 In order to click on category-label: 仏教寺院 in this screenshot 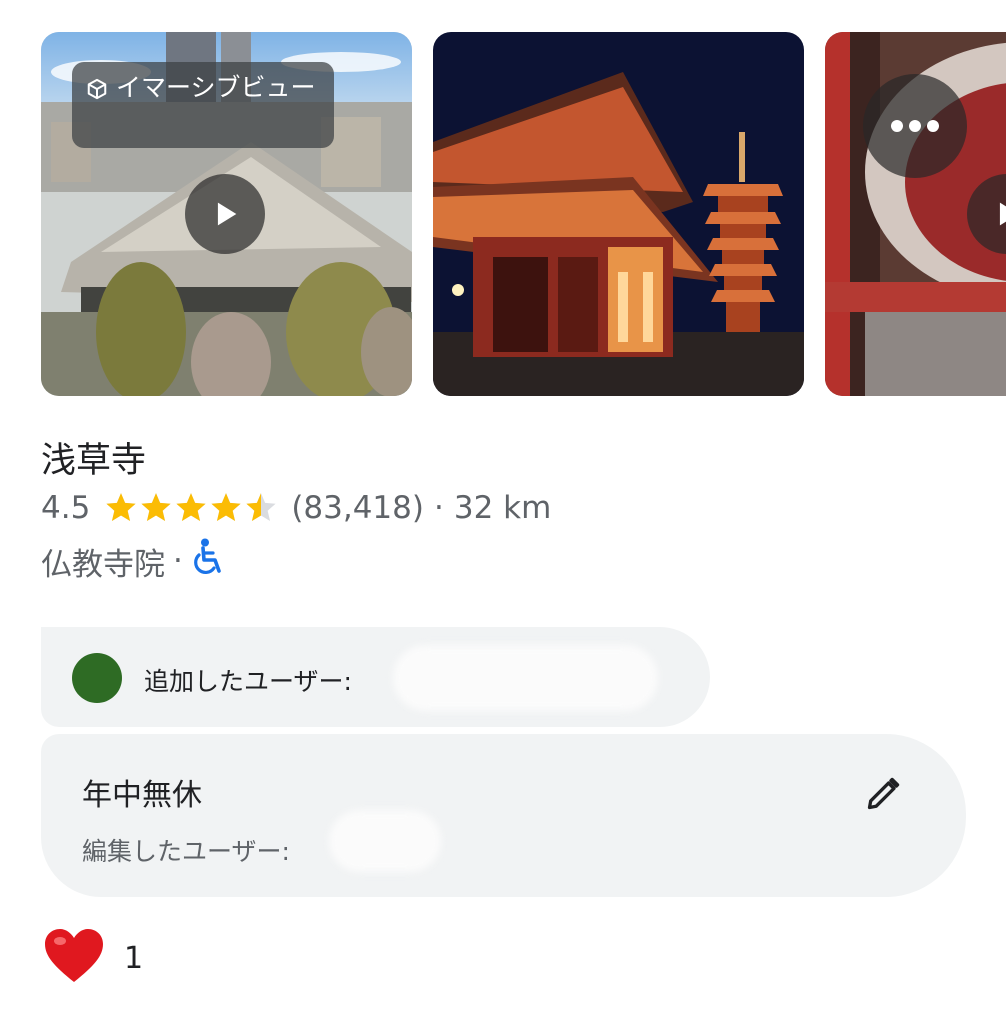, I will do `click(103, 564)`.